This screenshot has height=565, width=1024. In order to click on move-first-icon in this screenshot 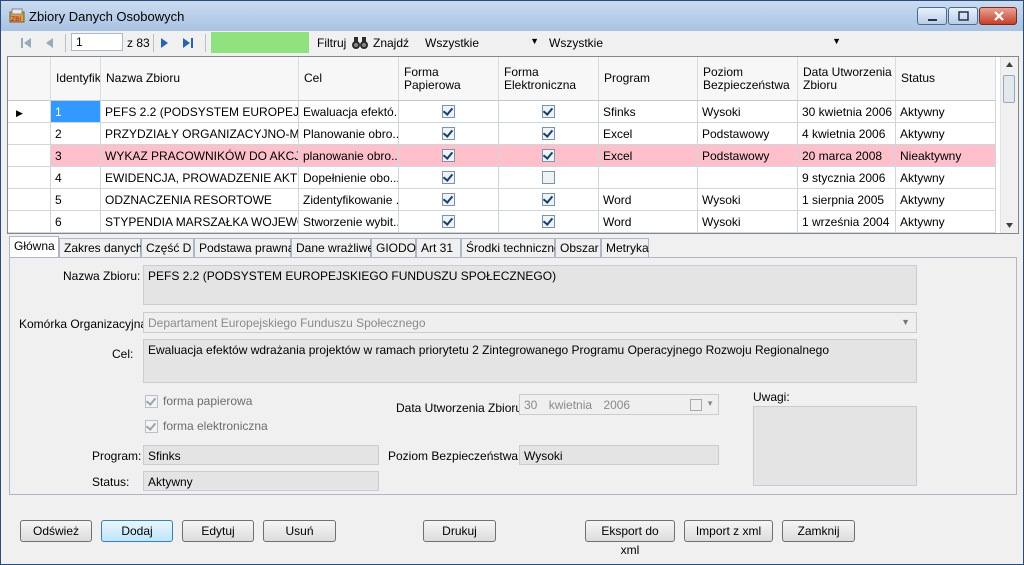, I will do `click(26, 43)`.